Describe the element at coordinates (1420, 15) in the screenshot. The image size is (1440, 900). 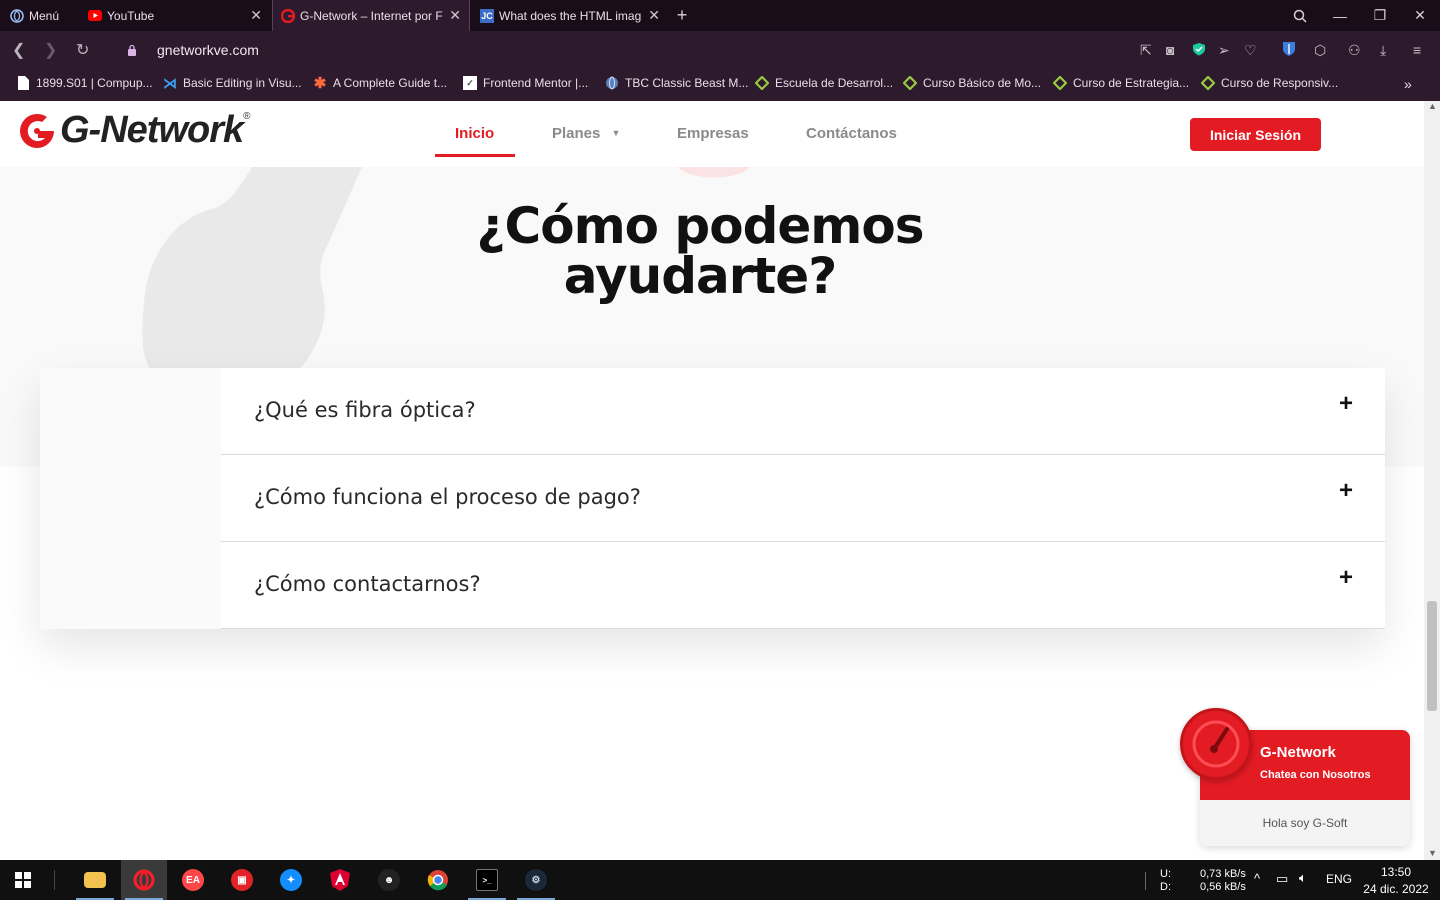
I see `close-window-icon: ✕` at that location.